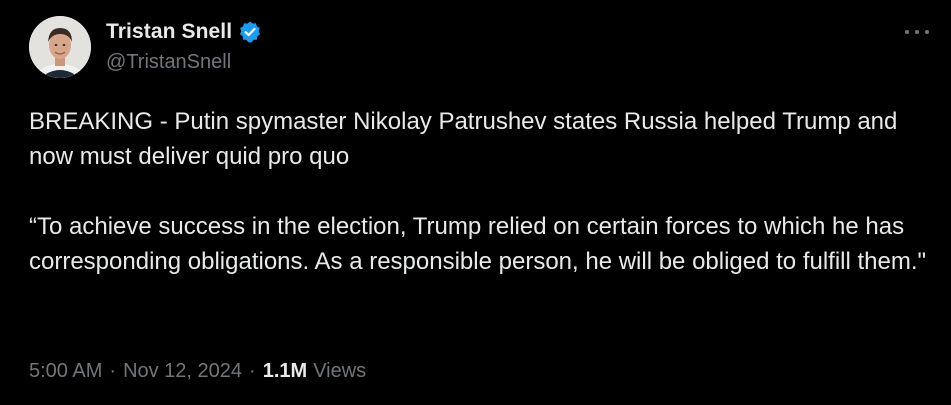 This screenshot has width=951, height=405. What do you see at coordinates (169, 32) in the screenshot?
I see `author-display-name: Tristan Snell` at bounding box center [169, 32].